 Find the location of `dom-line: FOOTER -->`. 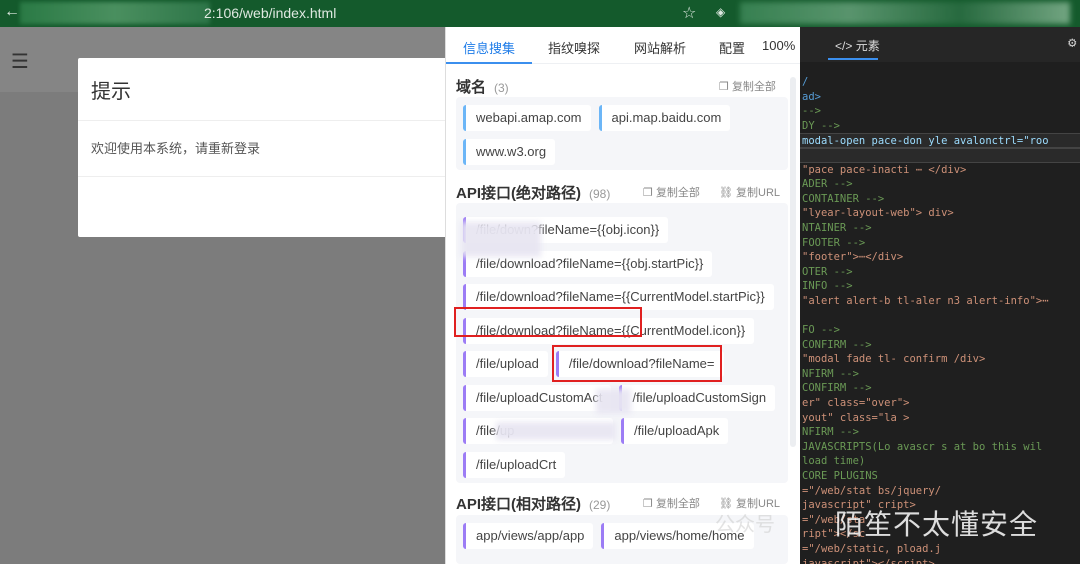

dom-line: FOOTER --> is located at coordinates (940, 243).